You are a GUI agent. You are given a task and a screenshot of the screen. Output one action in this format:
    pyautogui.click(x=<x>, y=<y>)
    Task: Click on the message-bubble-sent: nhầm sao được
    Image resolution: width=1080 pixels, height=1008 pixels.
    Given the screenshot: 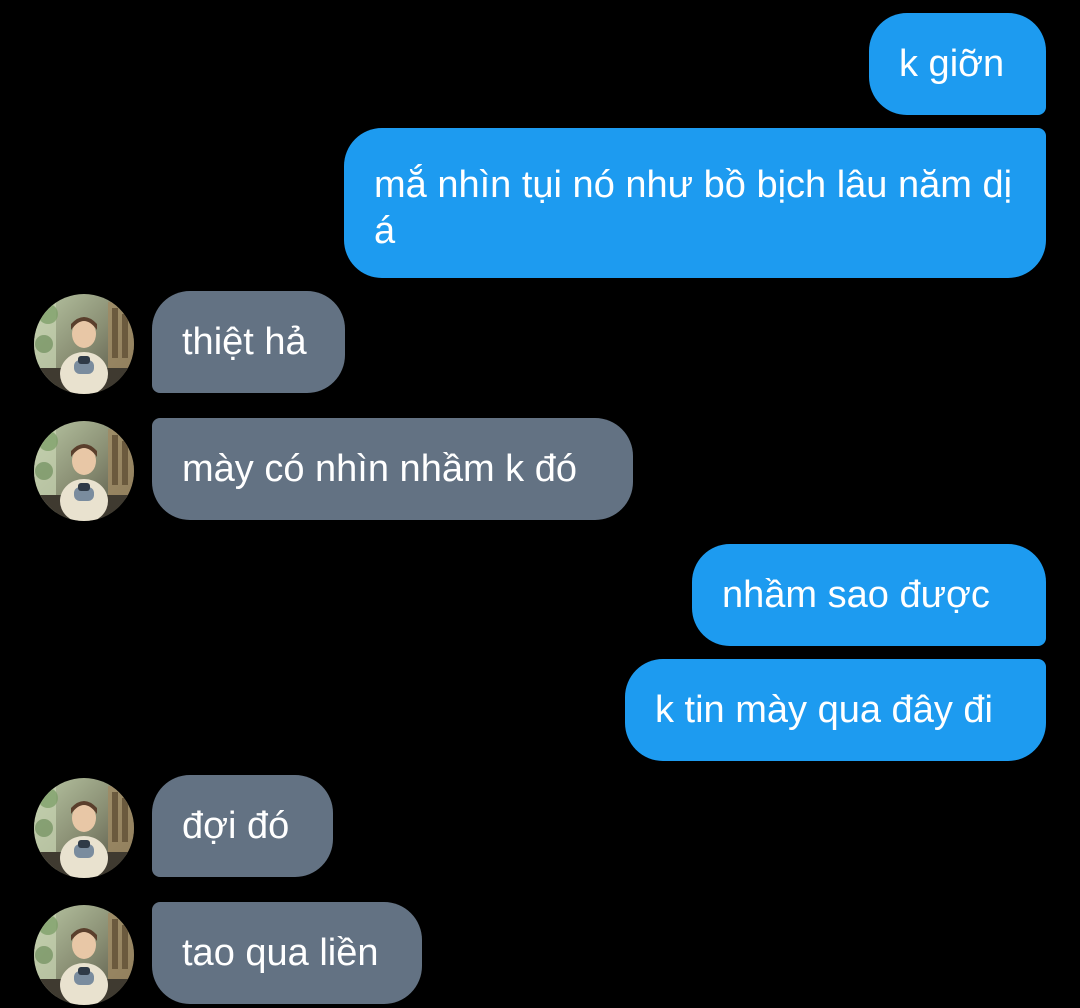 What is the action you would take?
    pyautogui.click(x=869, y=595)
    